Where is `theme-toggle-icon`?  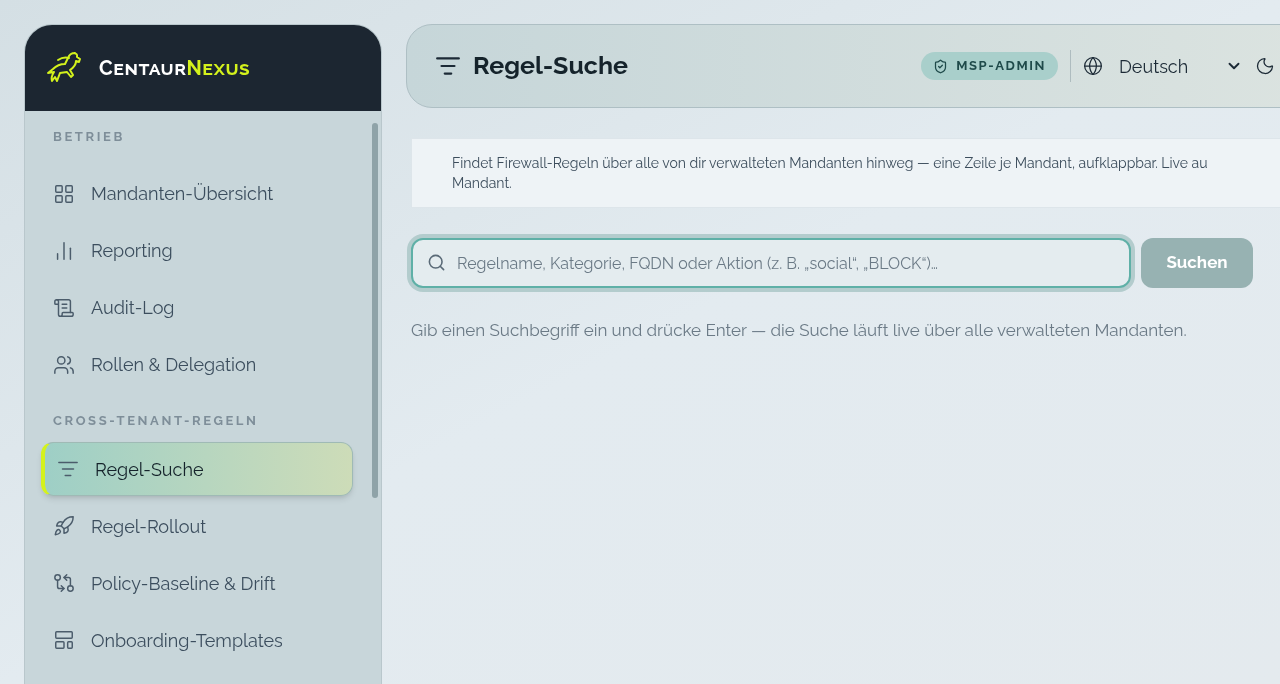
theme-toggle-icon is located at coordinates (1265, 66).